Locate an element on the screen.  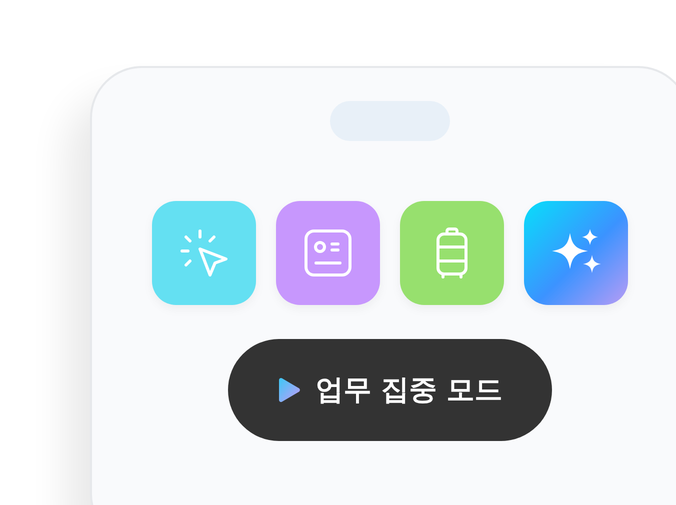
play-icon is located at coordinates (289, 390).